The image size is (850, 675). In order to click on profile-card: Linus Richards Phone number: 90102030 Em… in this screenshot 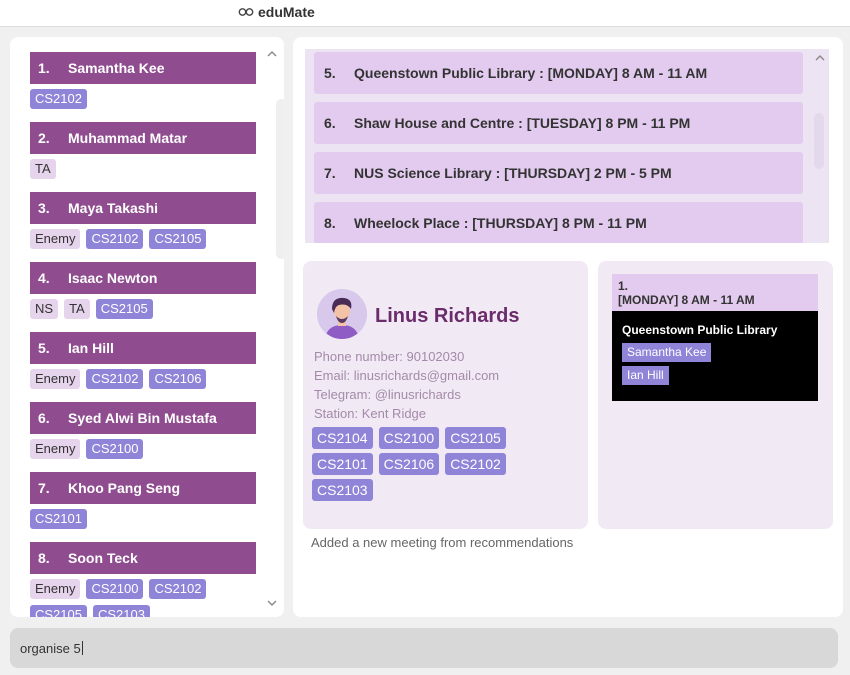, I will do `click(445, 395)`.